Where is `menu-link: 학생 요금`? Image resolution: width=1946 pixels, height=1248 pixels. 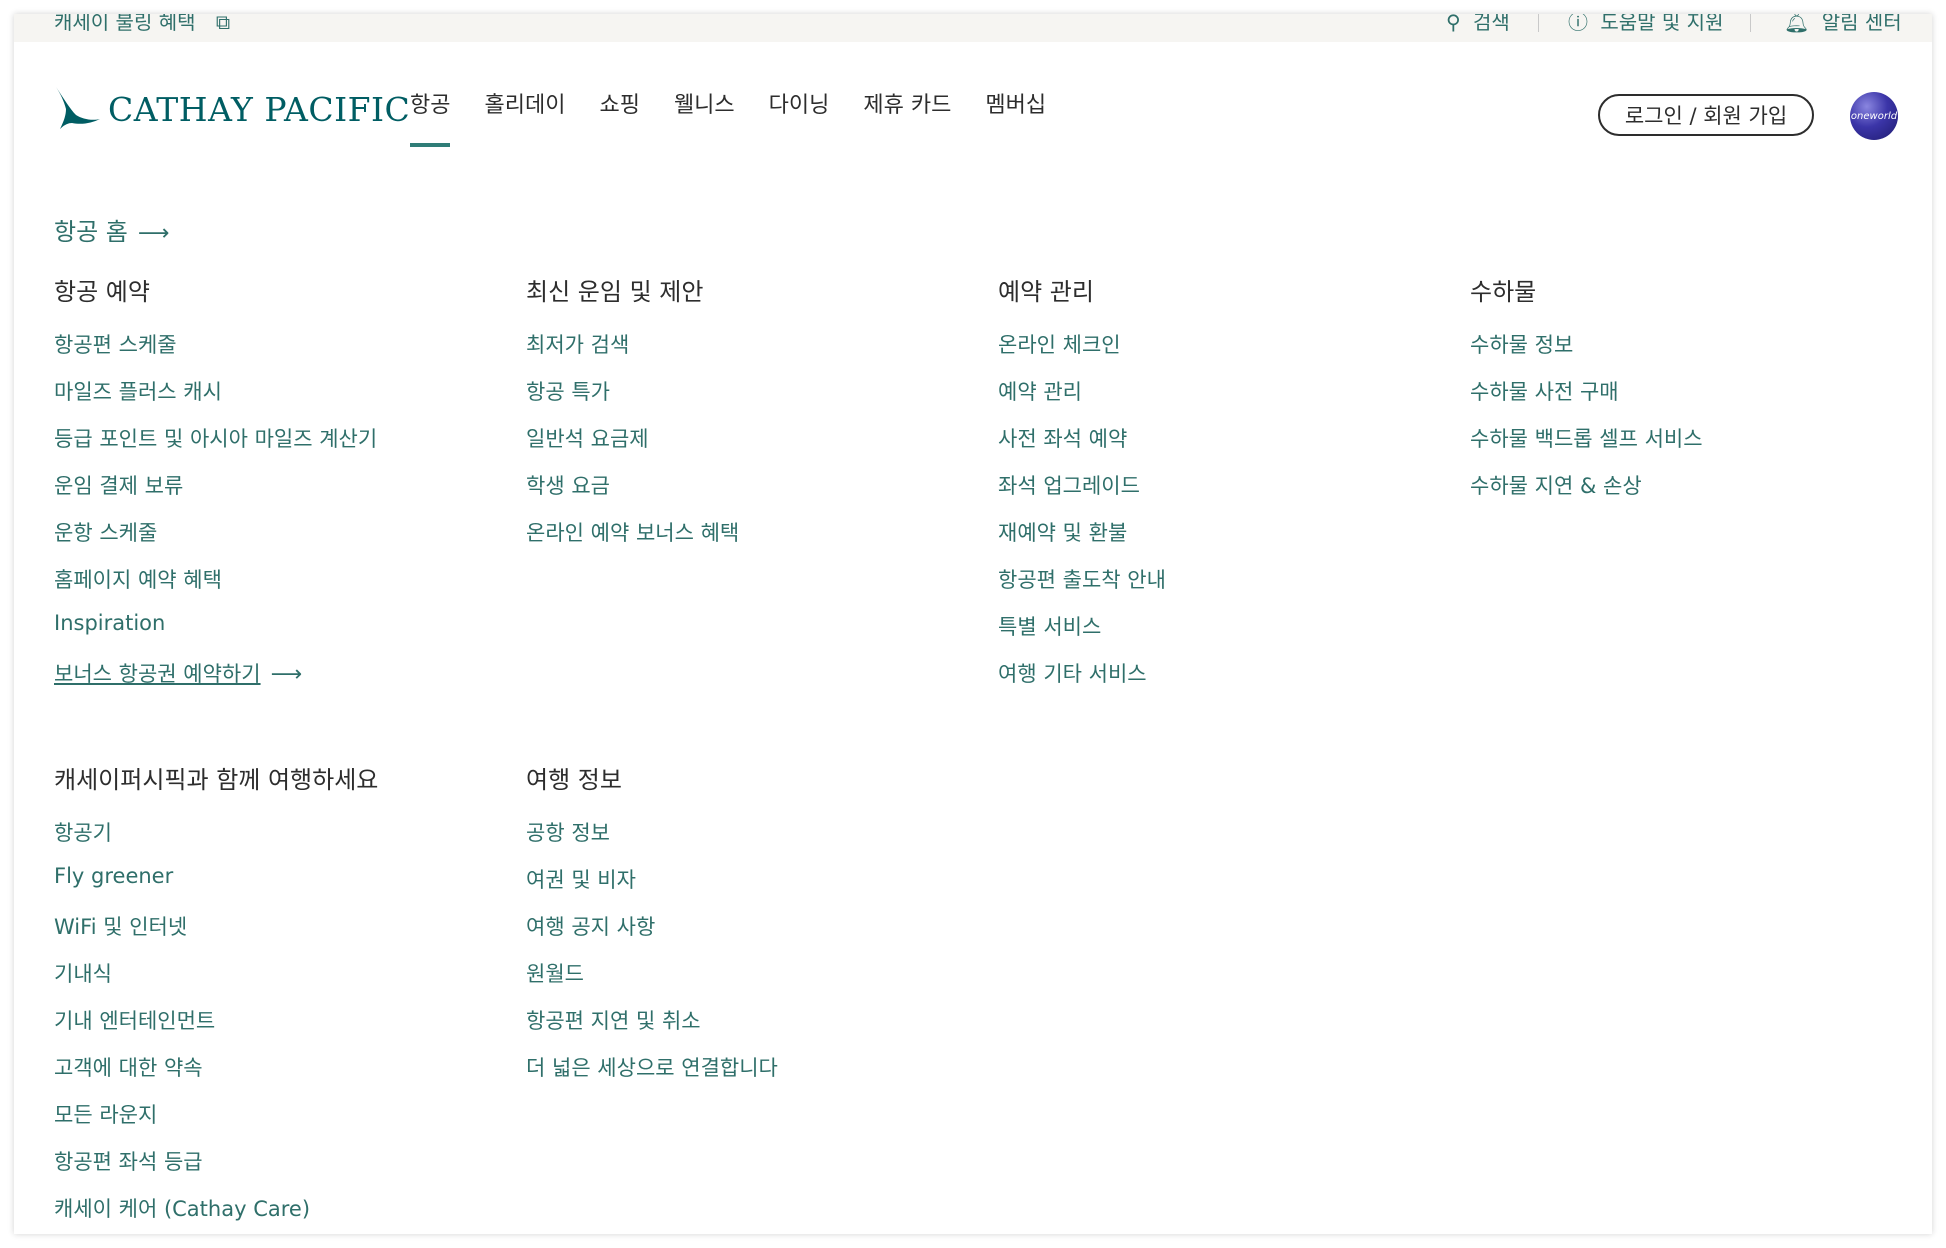
menu-link: 학생 요금 is located at coordinates (632, 493).